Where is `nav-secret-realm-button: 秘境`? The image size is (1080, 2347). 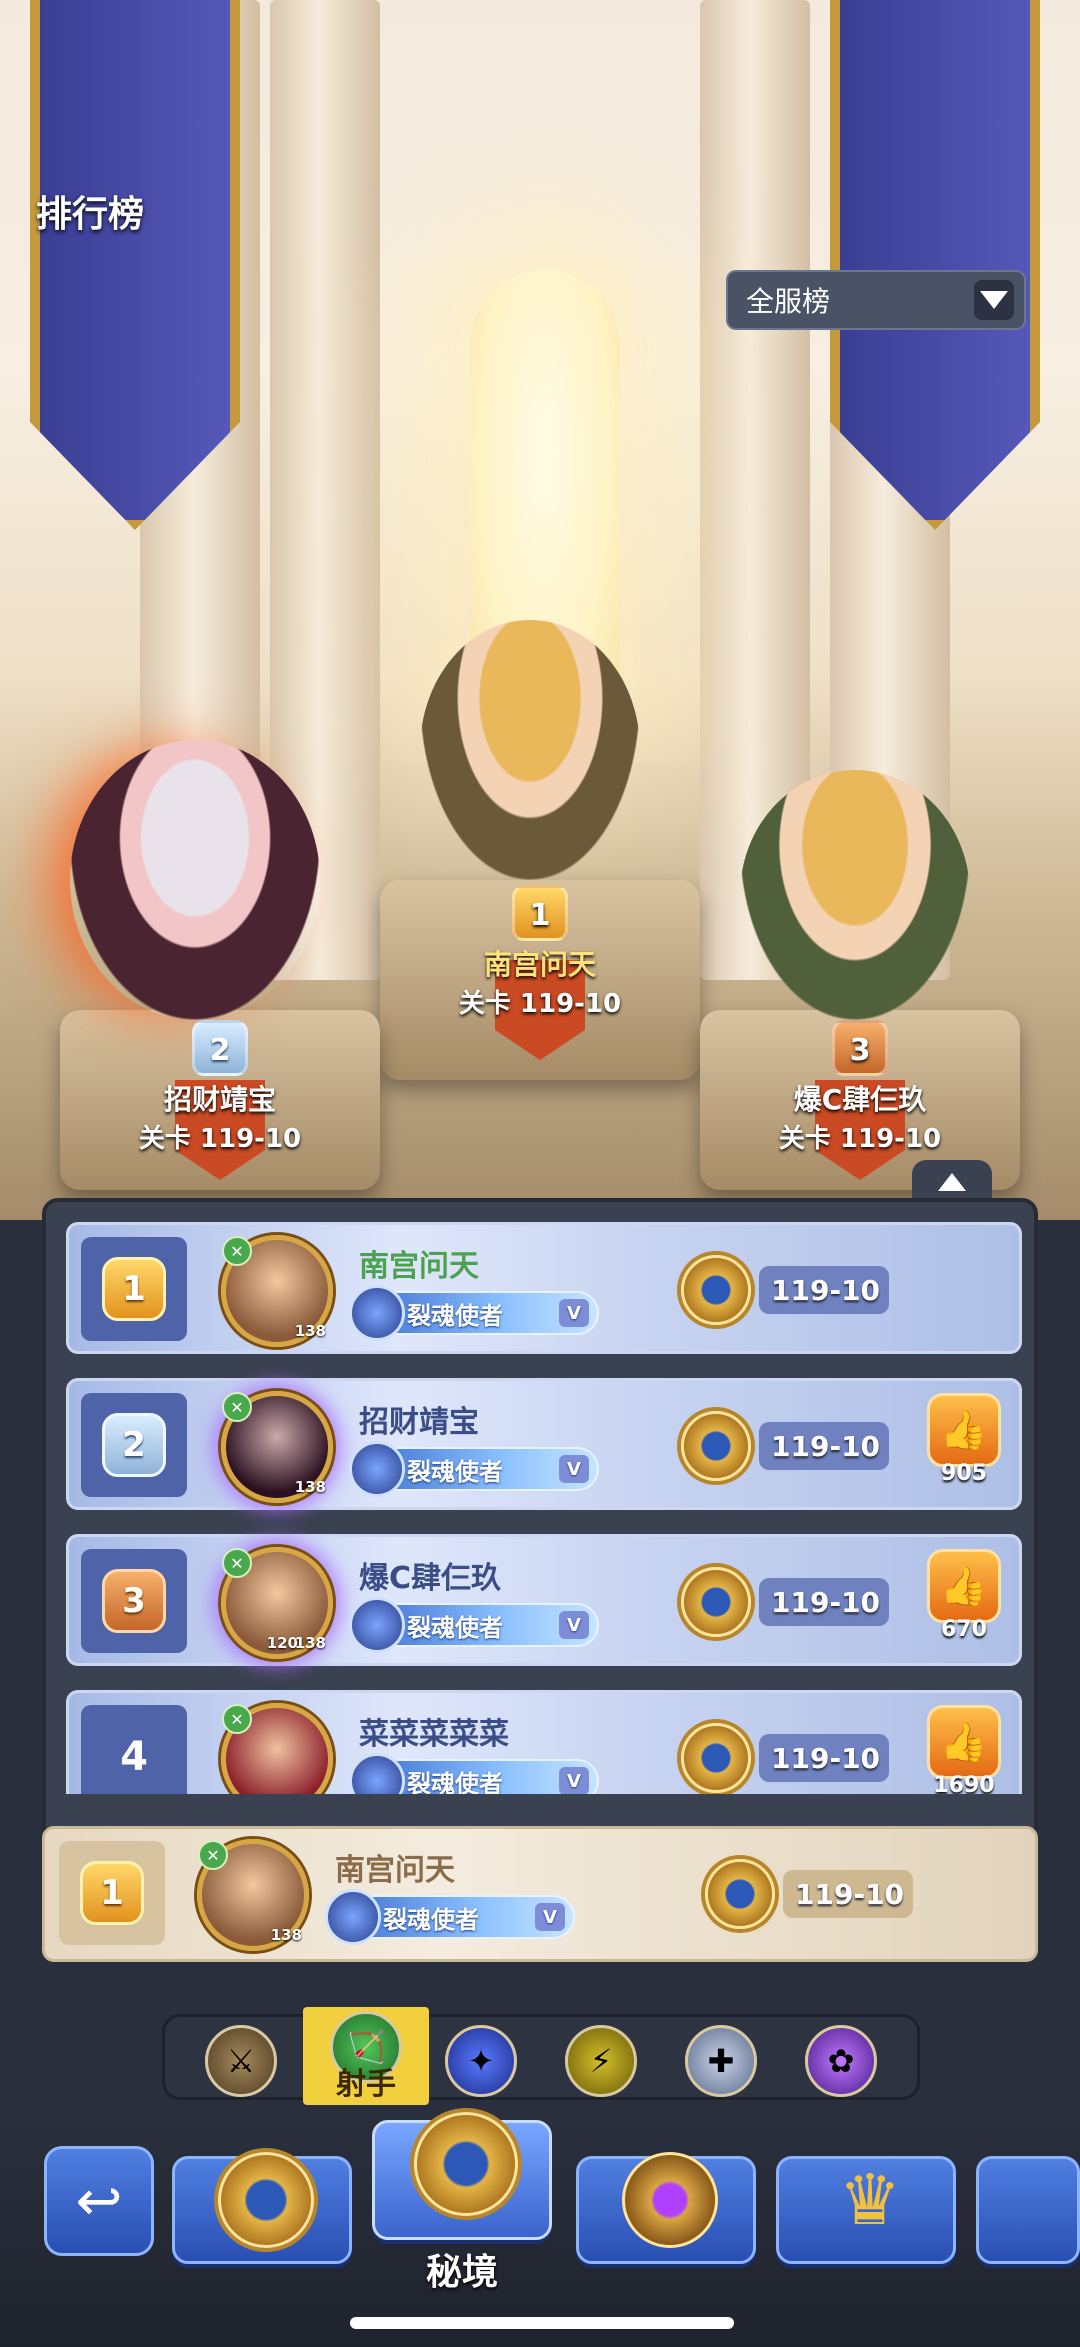
nav-secret-realm-button: 秘境 is located at coordinates (462, 2202).